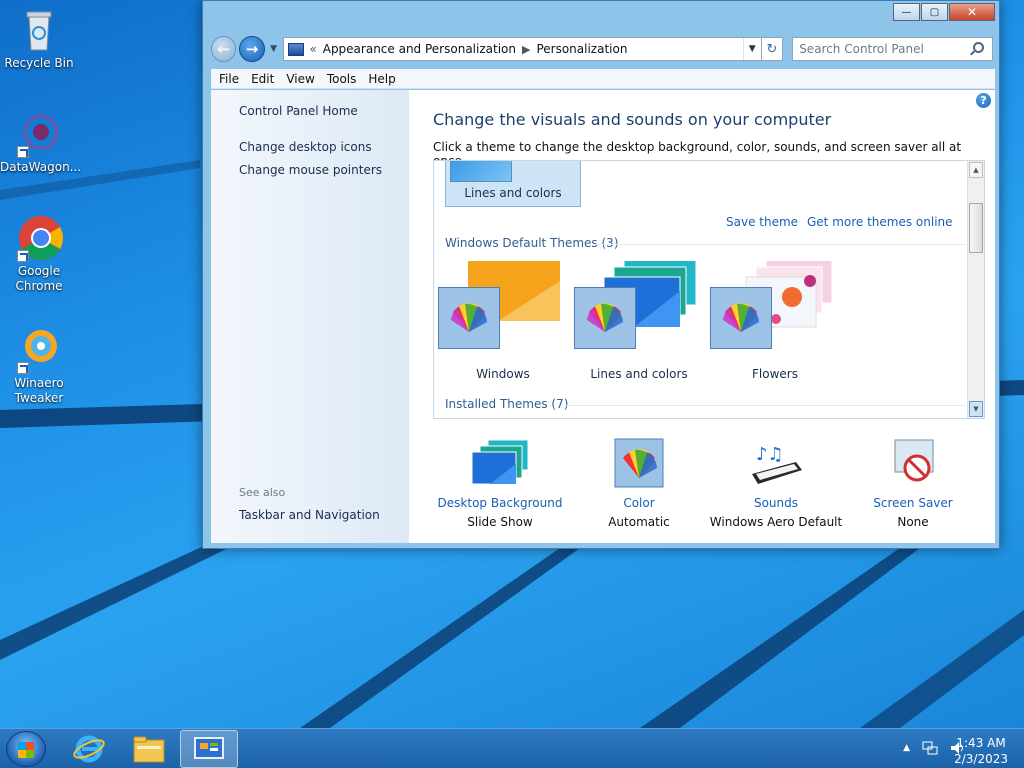 The image size is (1024, 768). Describe the element at coordinates (500, 463) in the screenshot. I see `desktop-background-icon` at that location.